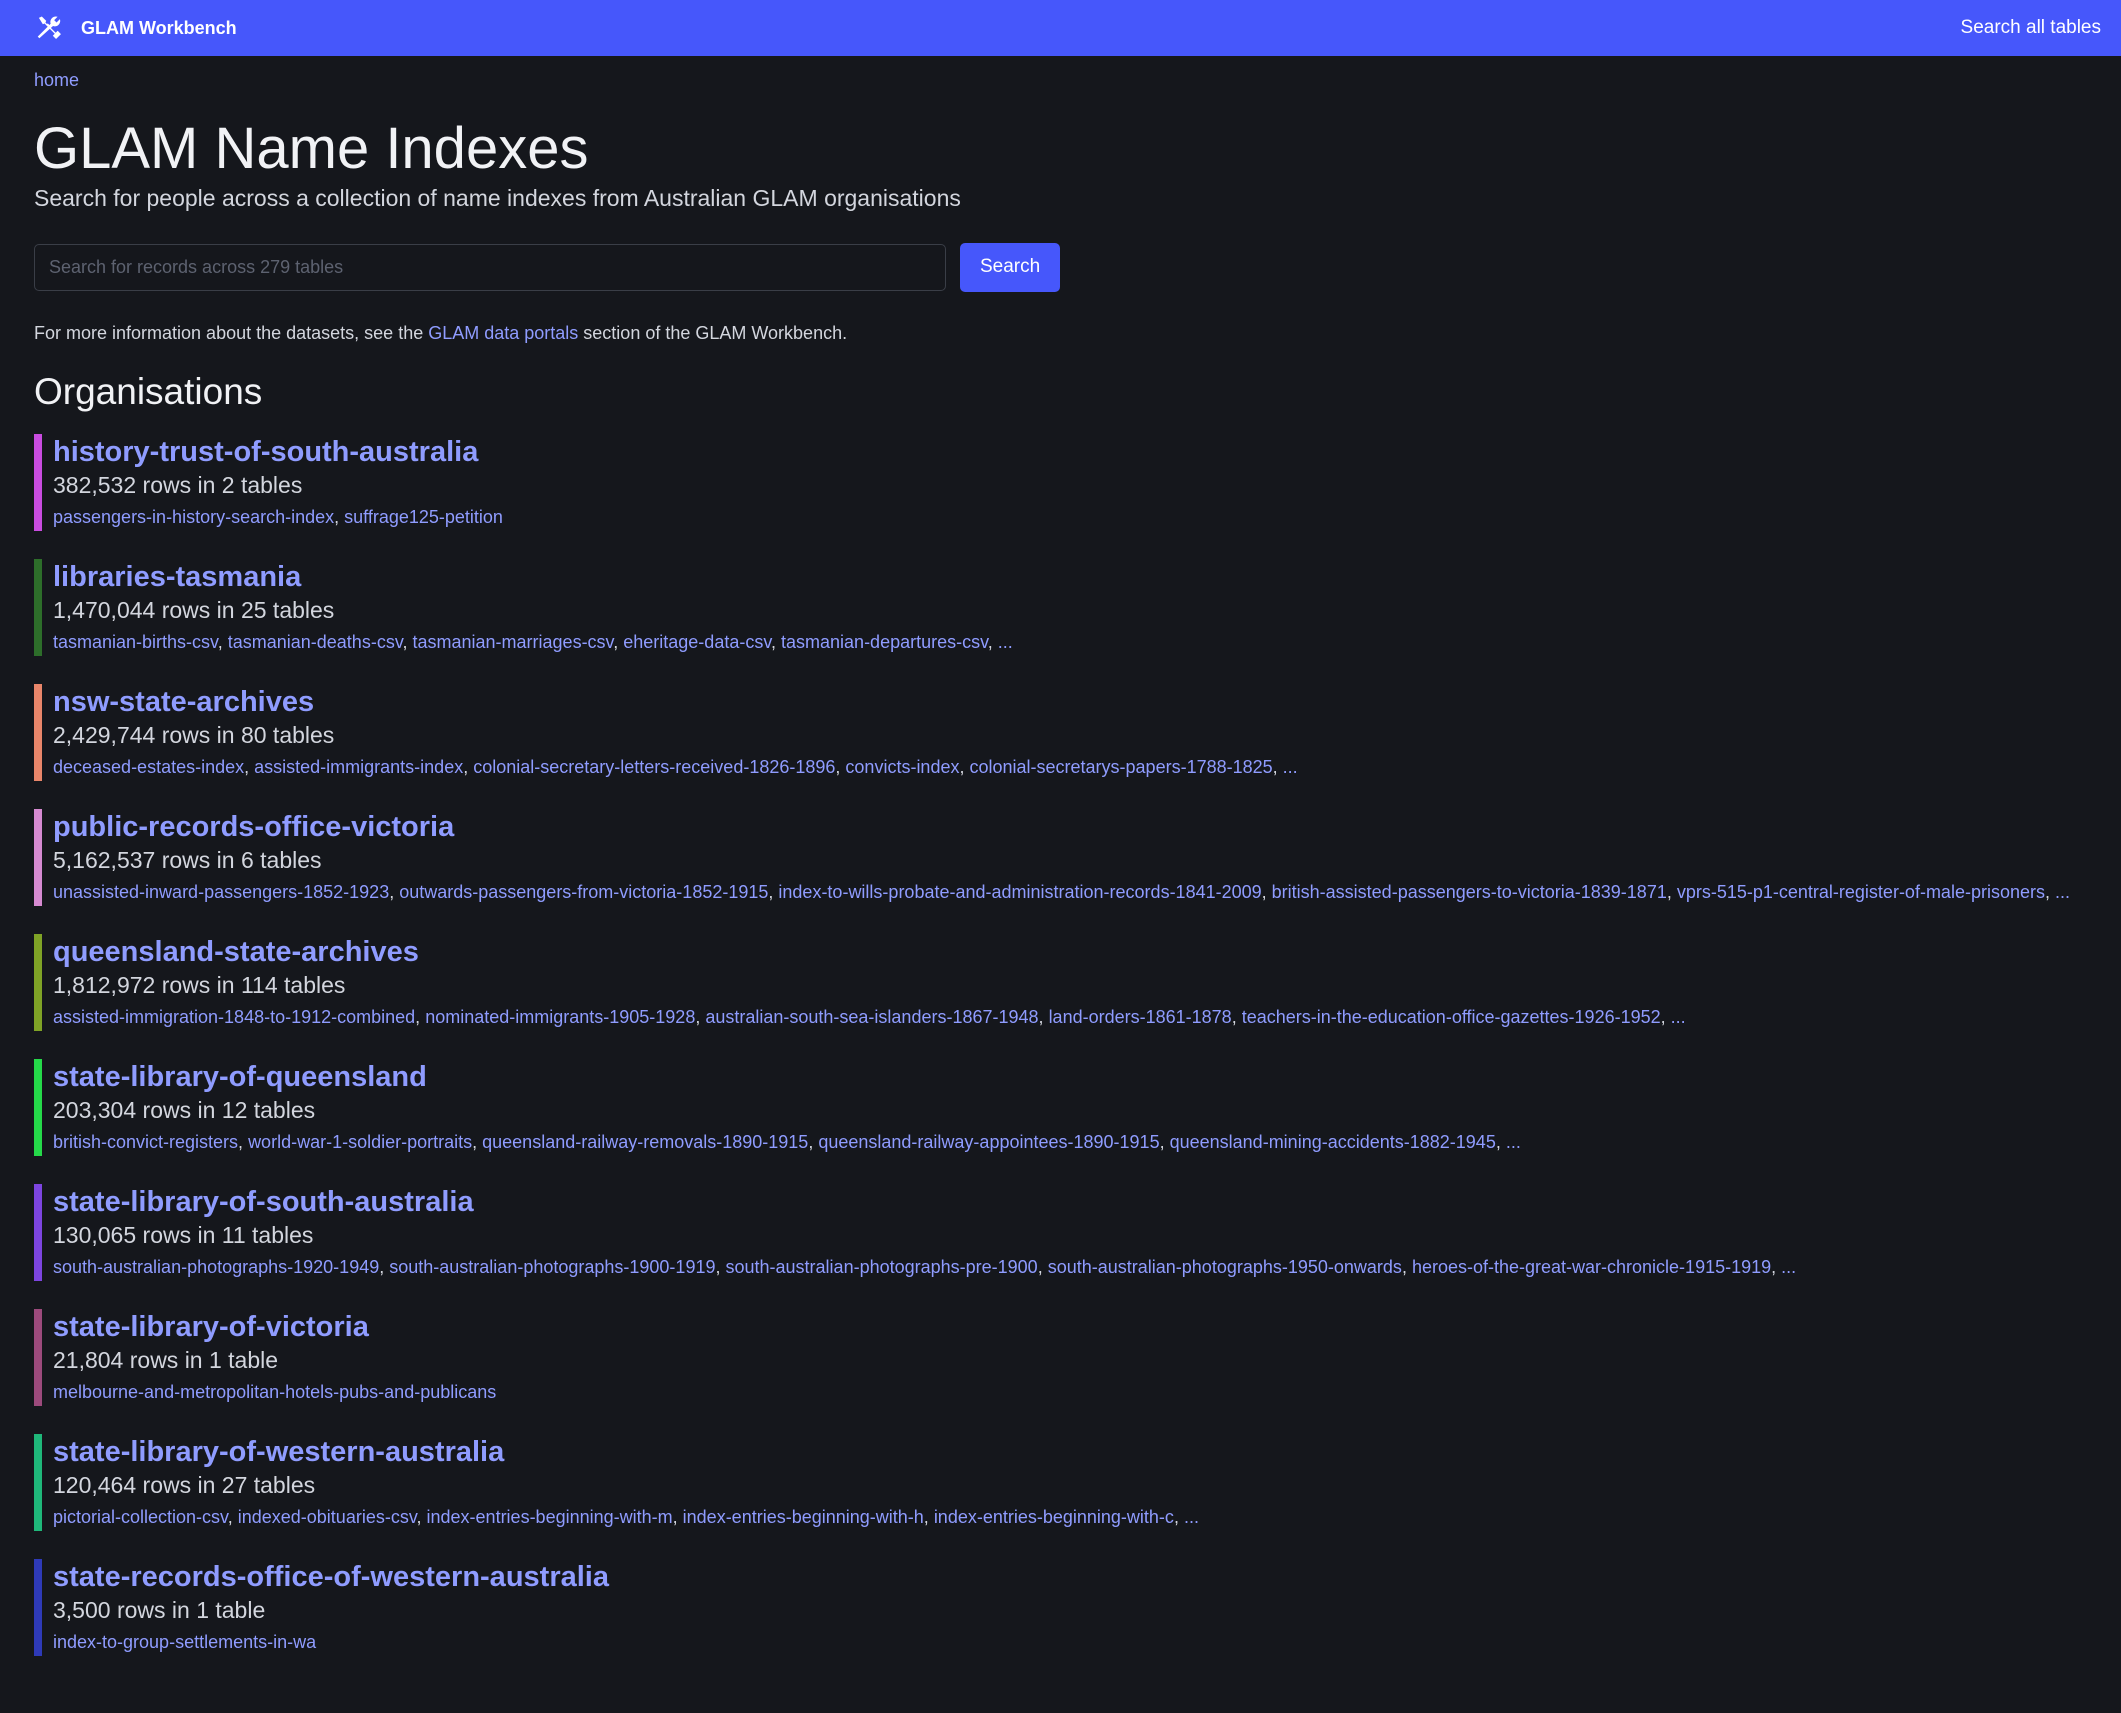 Image resolution: width=2121 pixels, height=1713 pixels. I want to click on search-all-tables-link: Search all tables, so click(2031, 28).